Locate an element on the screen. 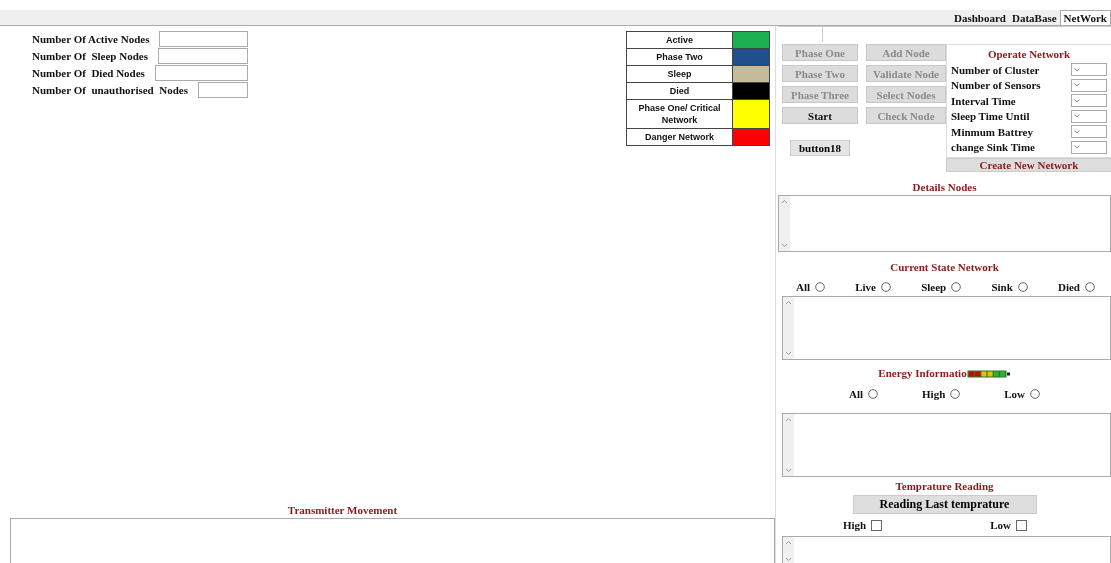 The image size is (1111, 563). reading-button: Reading Last temprature is located at coordinates (944, 504).